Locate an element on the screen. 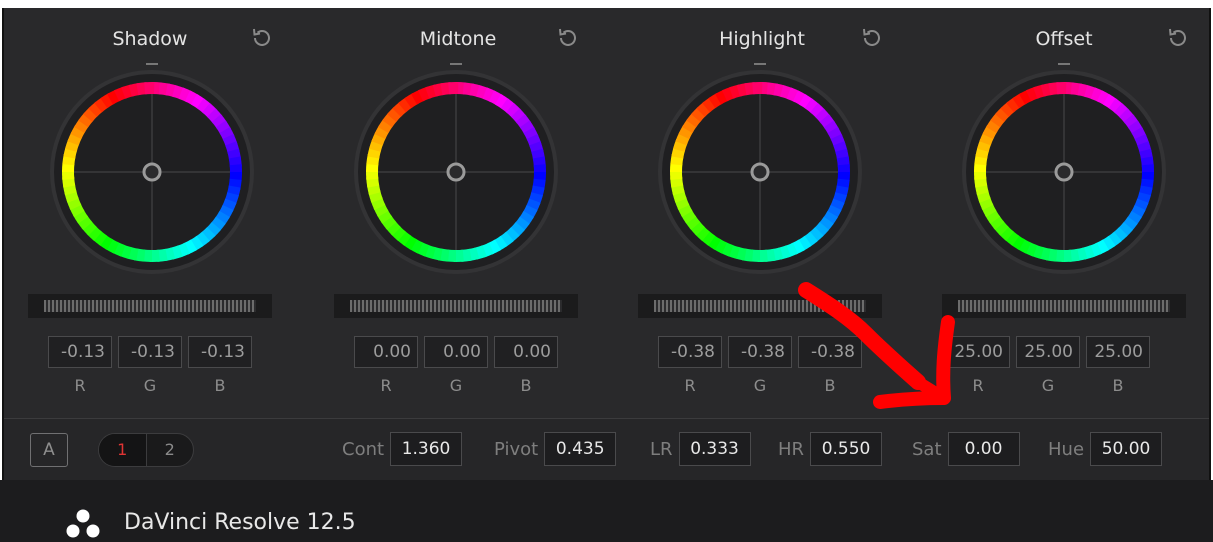  hue-field: 50.00 is located at coordinates (1126, 449).